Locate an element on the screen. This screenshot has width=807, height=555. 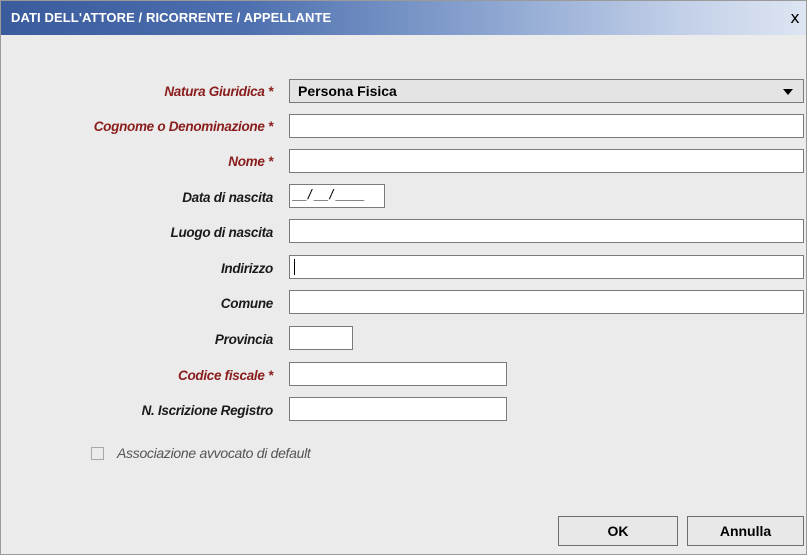
provincia-label: Provincia is located at coordinates (243, 339).